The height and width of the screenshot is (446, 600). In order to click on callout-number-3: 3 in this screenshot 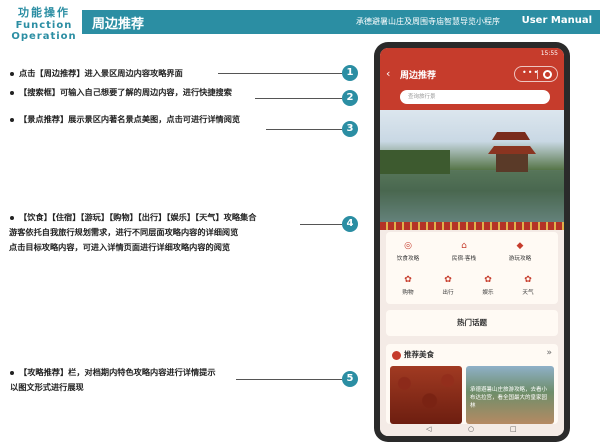, I will do `click(350, 129)`.